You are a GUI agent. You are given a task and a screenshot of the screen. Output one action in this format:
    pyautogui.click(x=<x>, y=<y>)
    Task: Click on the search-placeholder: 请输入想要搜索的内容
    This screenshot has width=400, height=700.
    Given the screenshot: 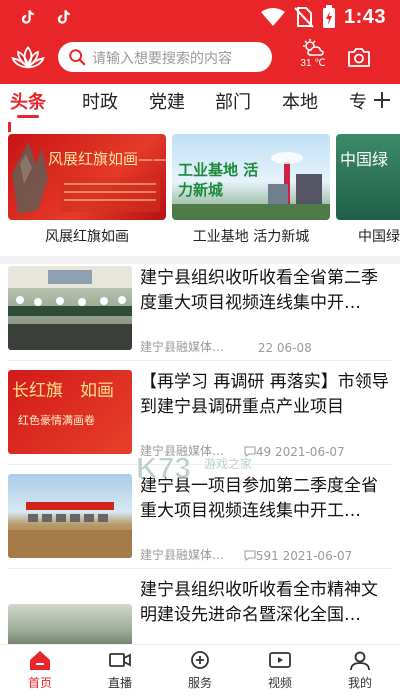 What is the action you would take?
    pyautogui.click(x=162, y=59)
    